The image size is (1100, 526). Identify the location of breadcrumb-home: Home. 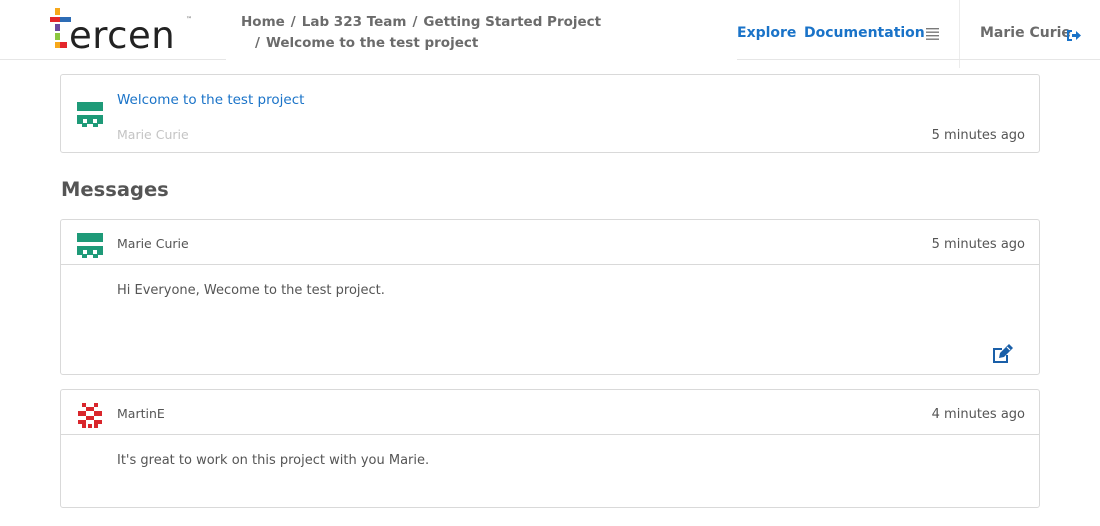
(263, 22).